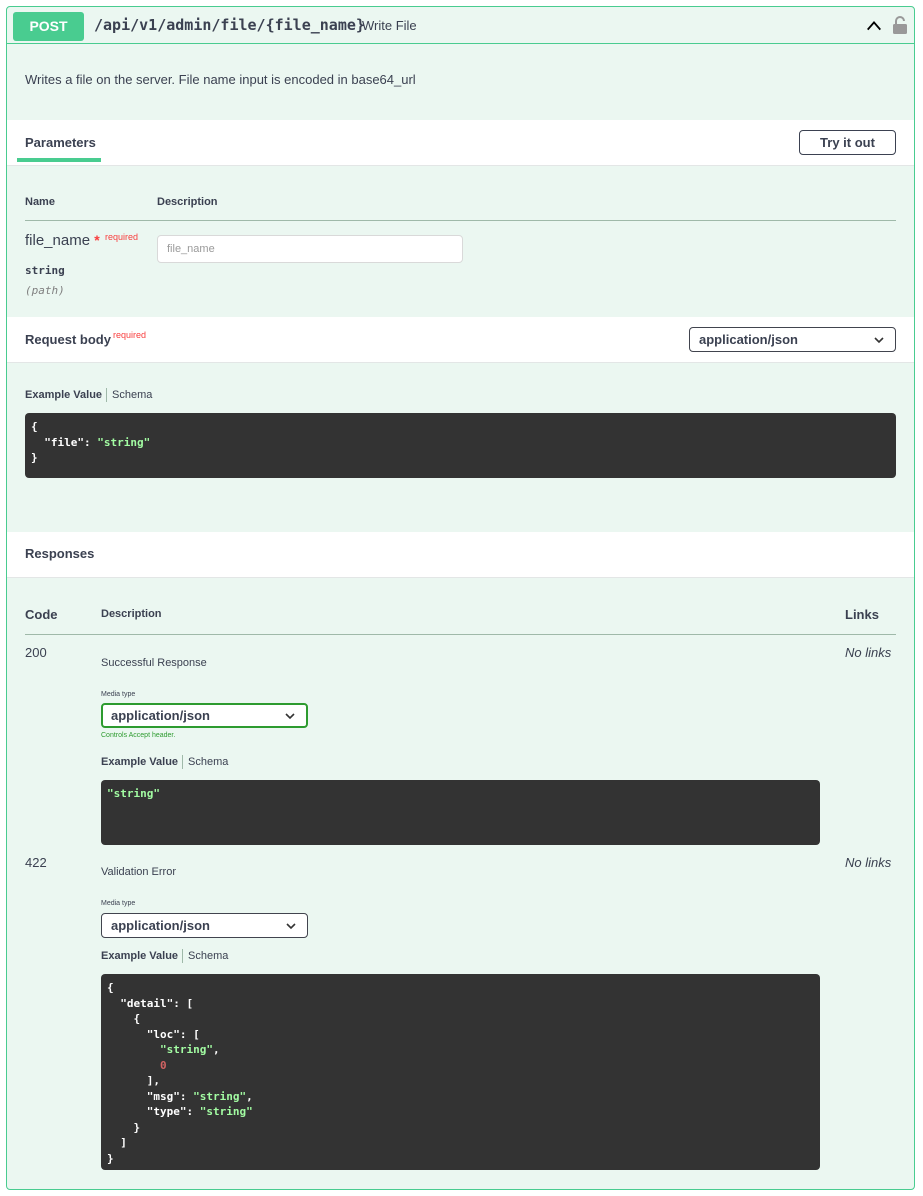 The width and height of the screenshot is (923, 1196). Describe the element at coordinates (460, 1112) in the screenshot. I see `code-line: "type": "string"` at that location.